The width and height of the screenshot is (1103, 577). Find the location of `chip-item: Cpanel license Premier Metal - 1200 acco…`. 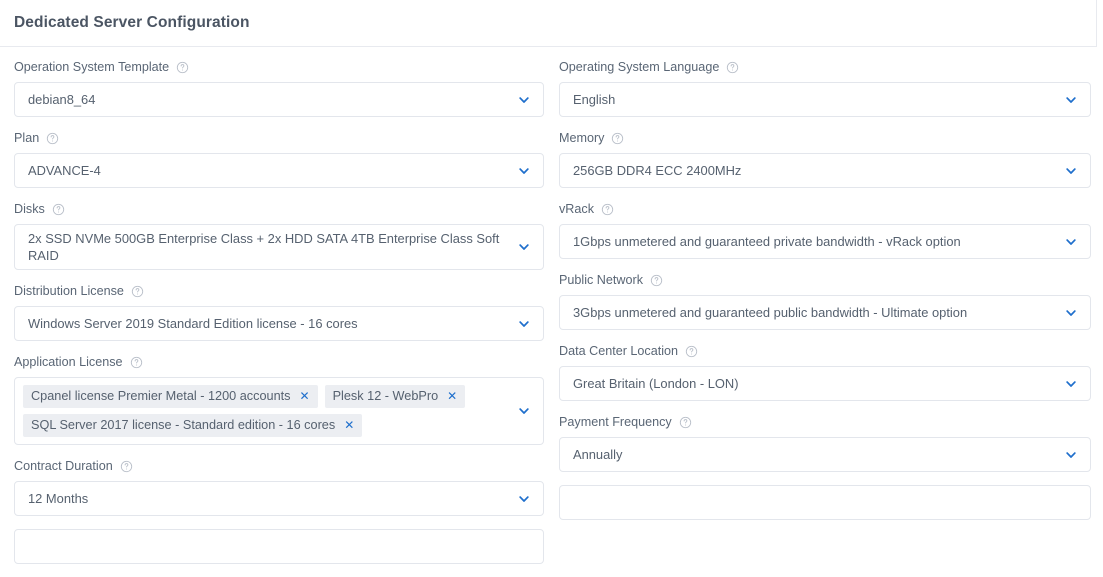

chip-item: Cpanel license Premier Metal - 1200 acco… is located at coordinates (170, 396).